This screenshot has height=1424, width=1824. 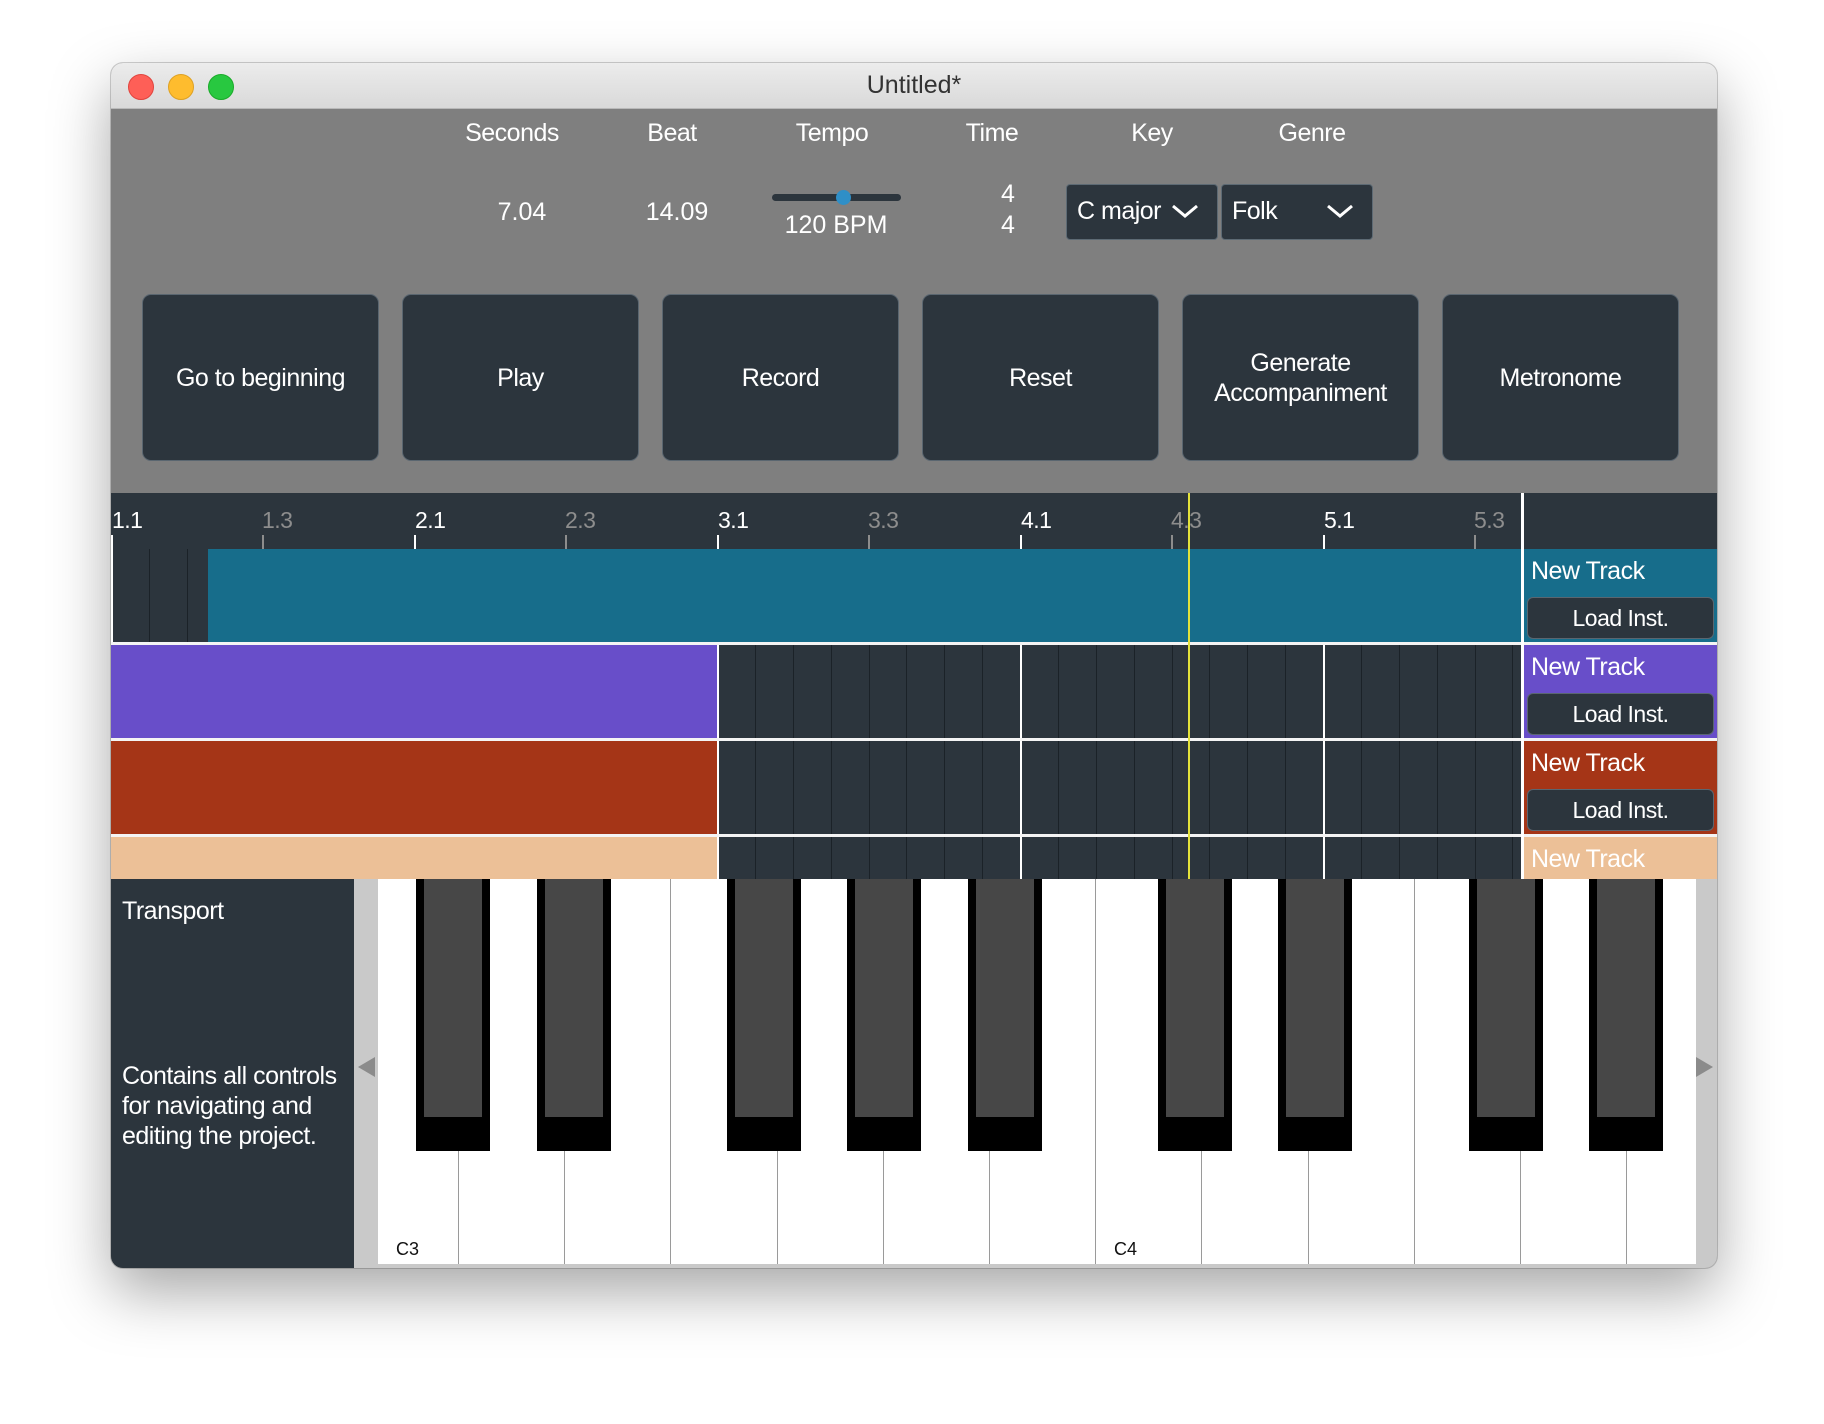 What do you see at coordinates (1185, 211) in the screenshot?
I see `chevron-down-icon` at bounding box center [1185, 211].